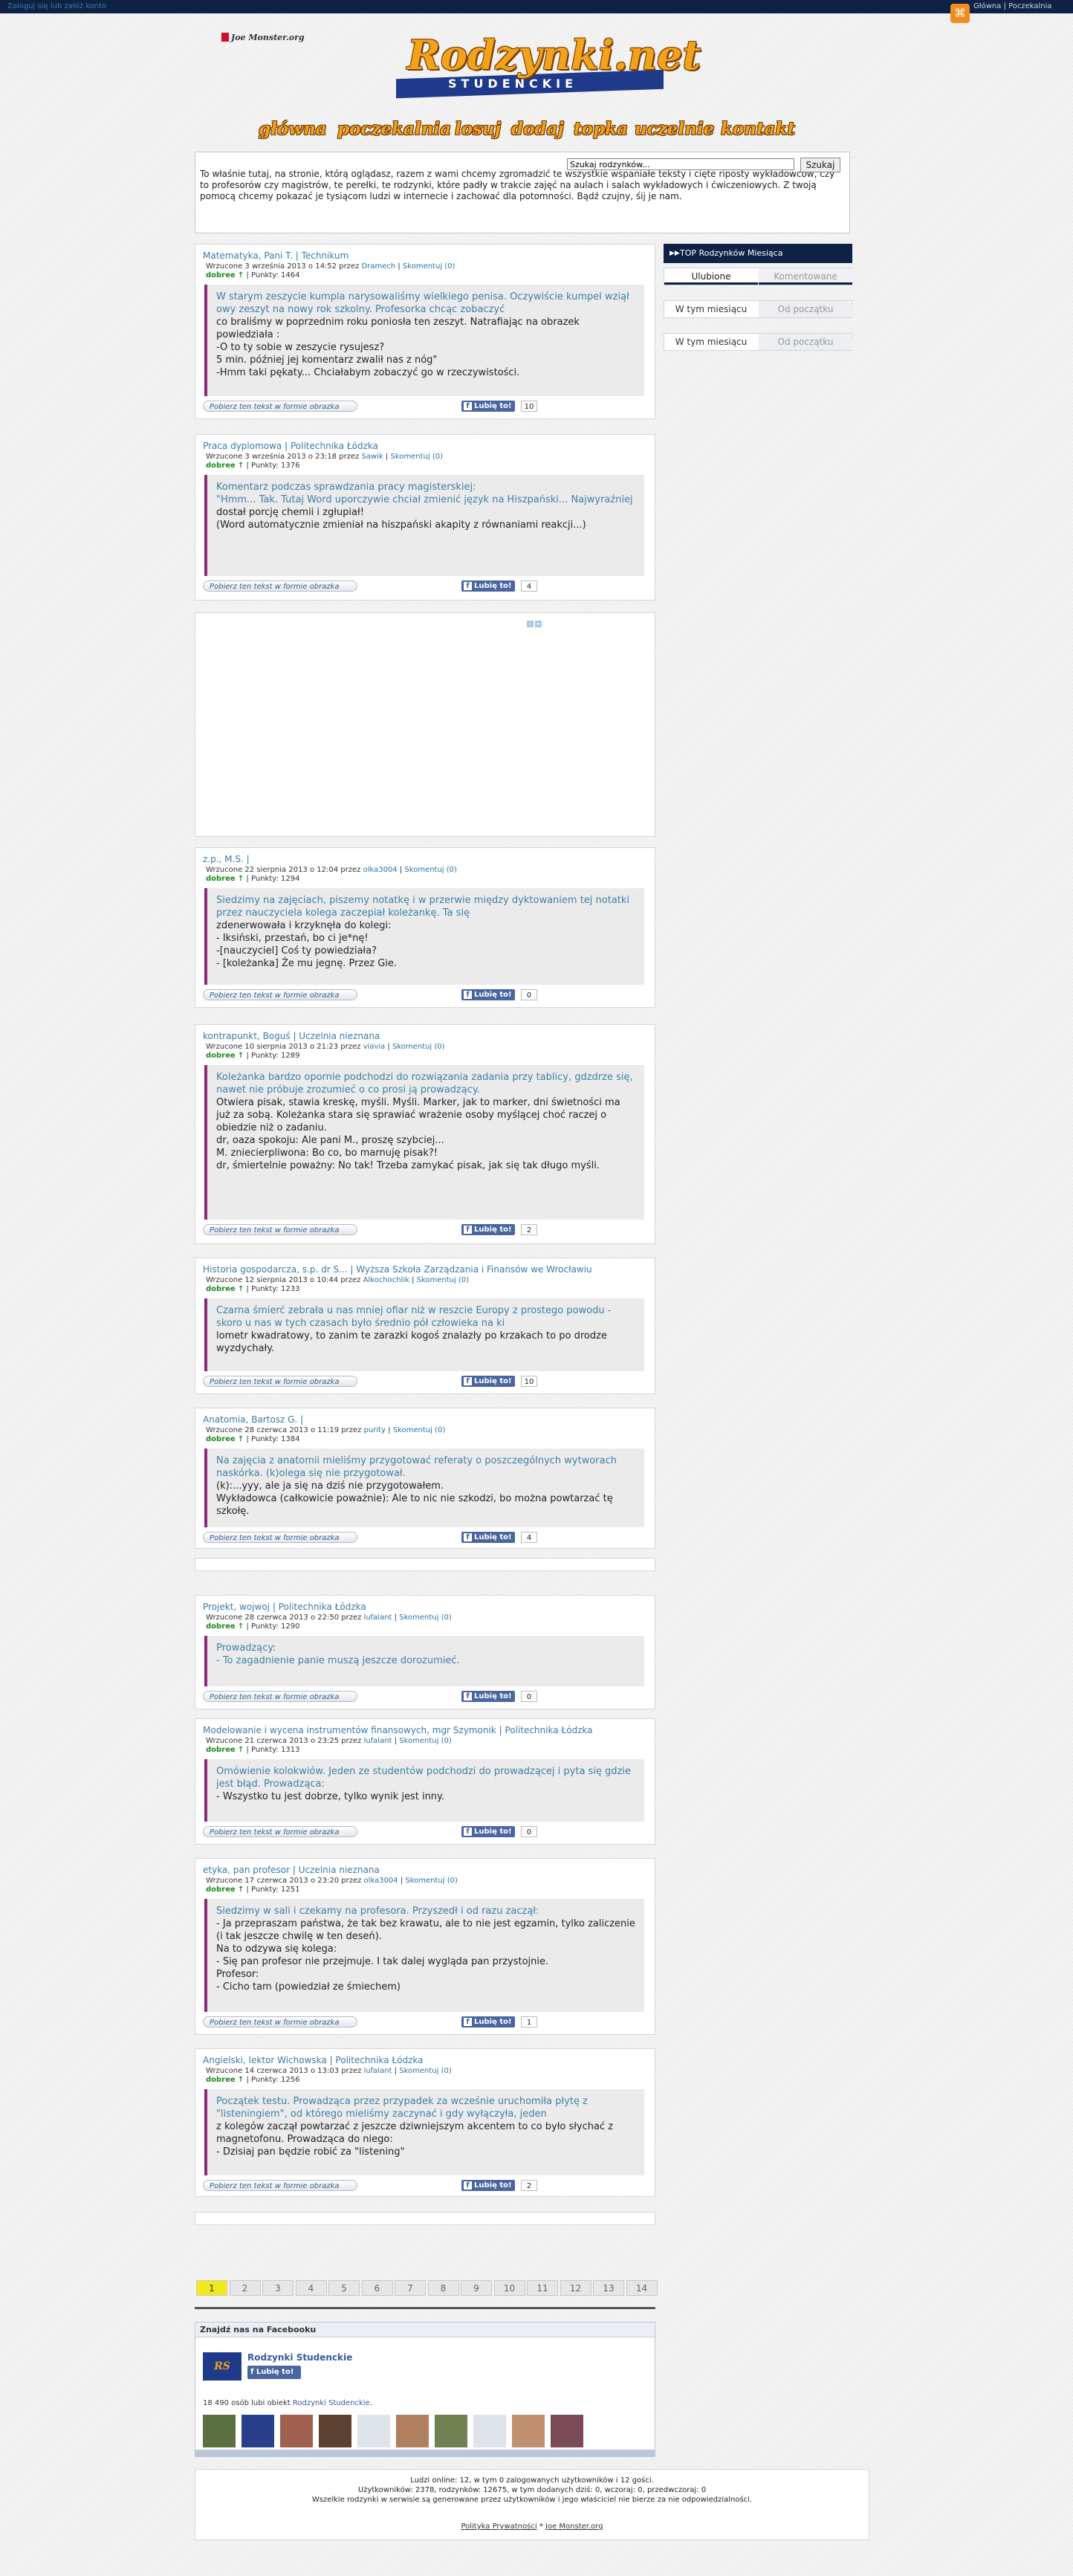 The height and width of the screenshot is (2576, 1073). I want to click on page-8-button: 8, so click(443, 2288).